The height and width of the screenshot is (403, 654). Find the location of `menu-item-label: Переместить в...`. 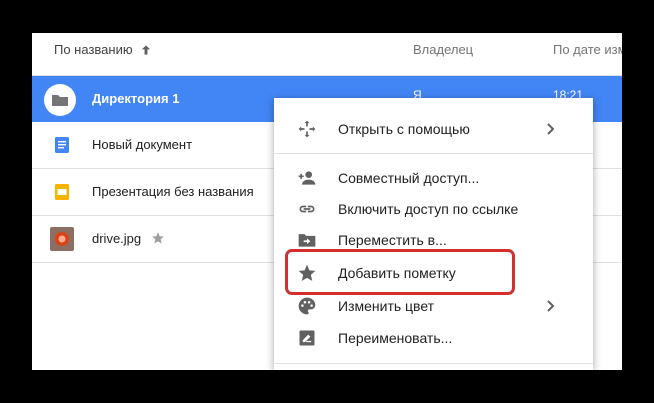

menu-item-label: Переместить в... is located at coordinates (392, 240).